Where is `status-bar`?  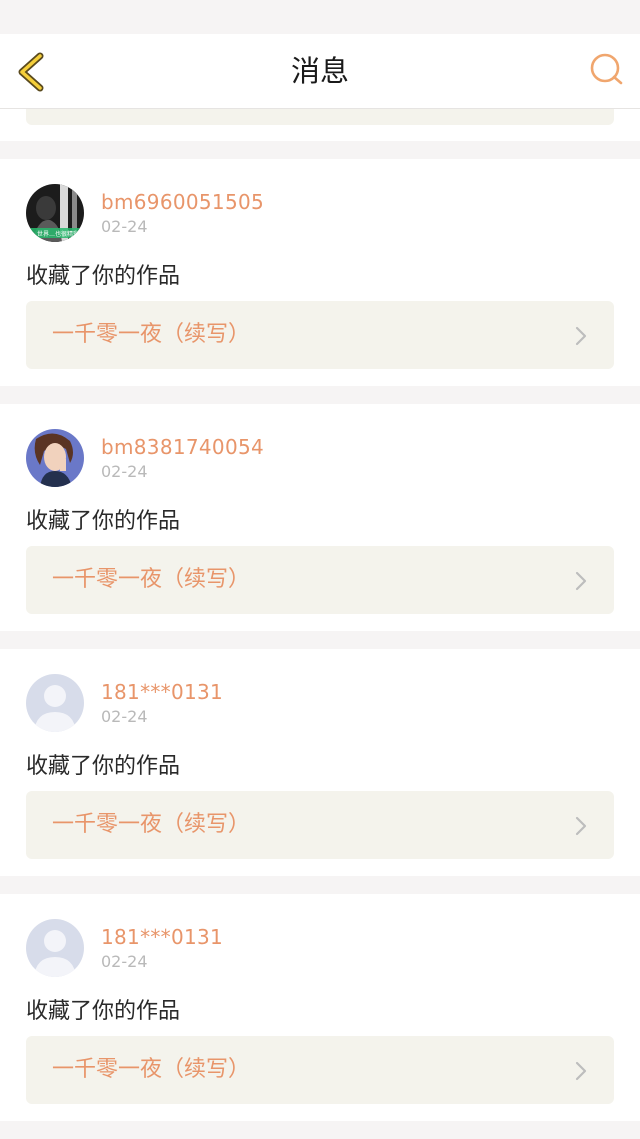 status-bar is located at coordinates (320, 17).